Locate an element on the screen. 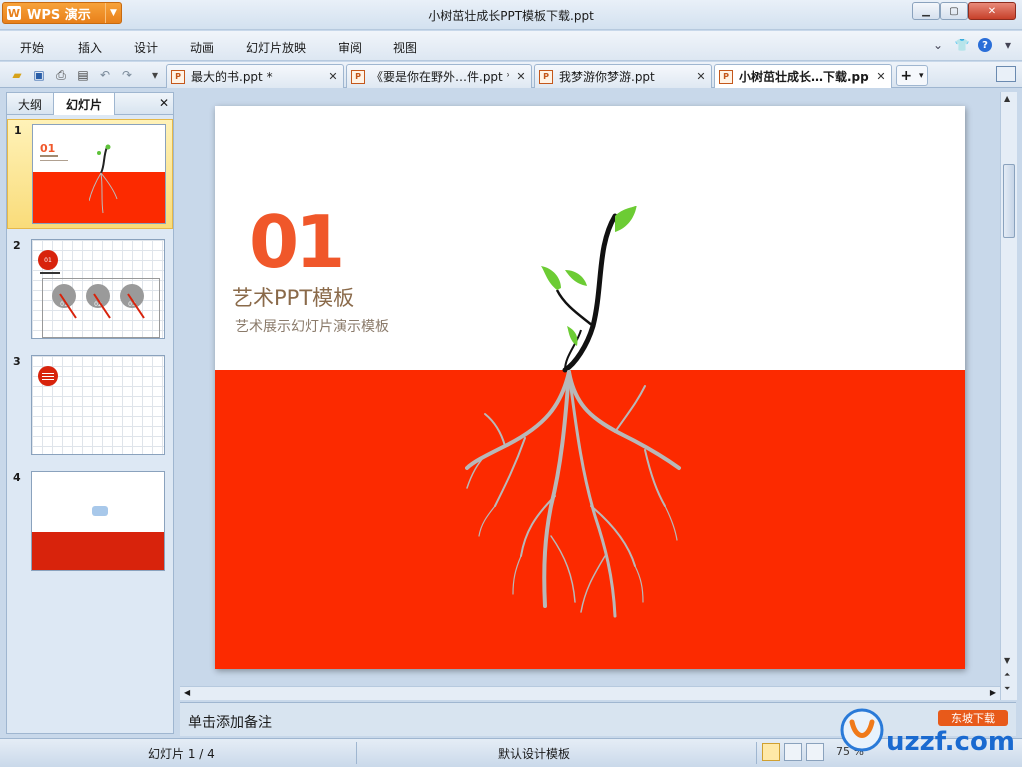 This screenshot has height=767, width=1022. title-bar: W WPS 演示 ▼ 小树茁壮成长PPT模板下载.ppt ▁ ▢ ✕ is located at coordinates (511, 15).